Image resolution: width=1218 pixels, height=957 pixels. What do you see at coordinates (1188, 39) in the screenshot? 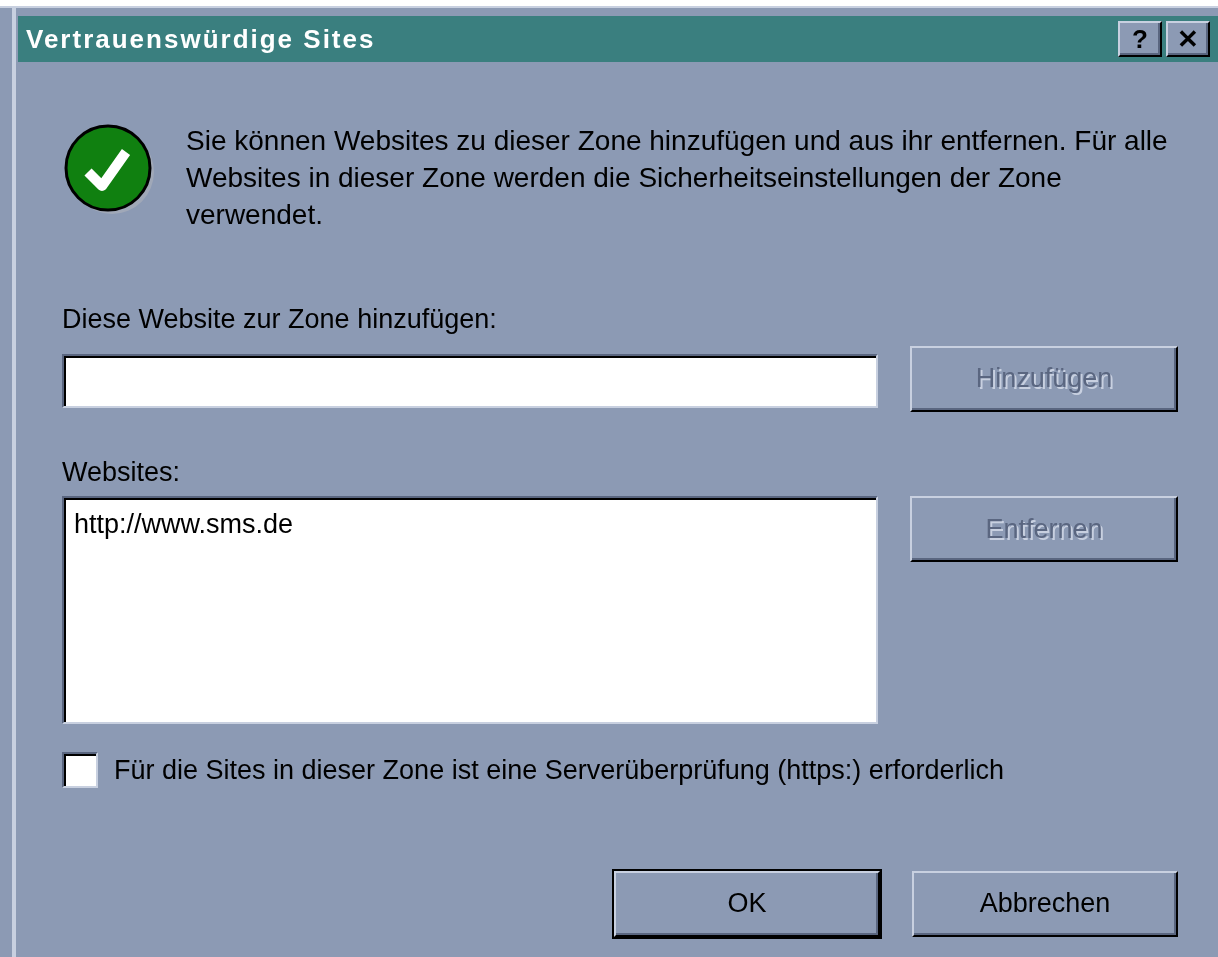
I see `close-button: ✕` at bounding box center [1188, 39].